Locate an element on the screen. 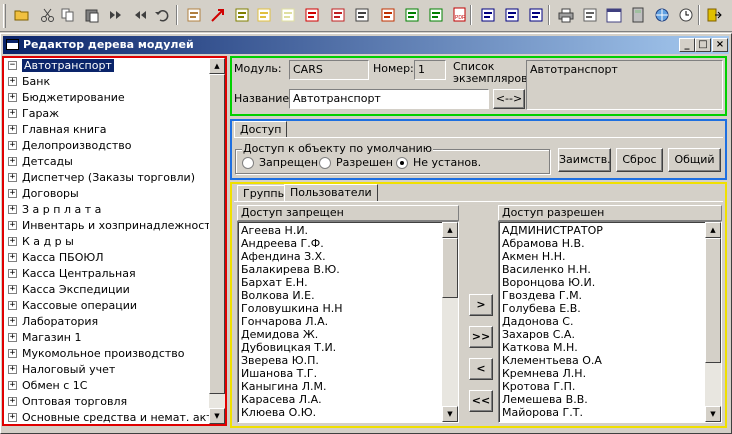 This screenshot has width=732, height=434. remove-user-button: < is located at coordinates (481, 369).